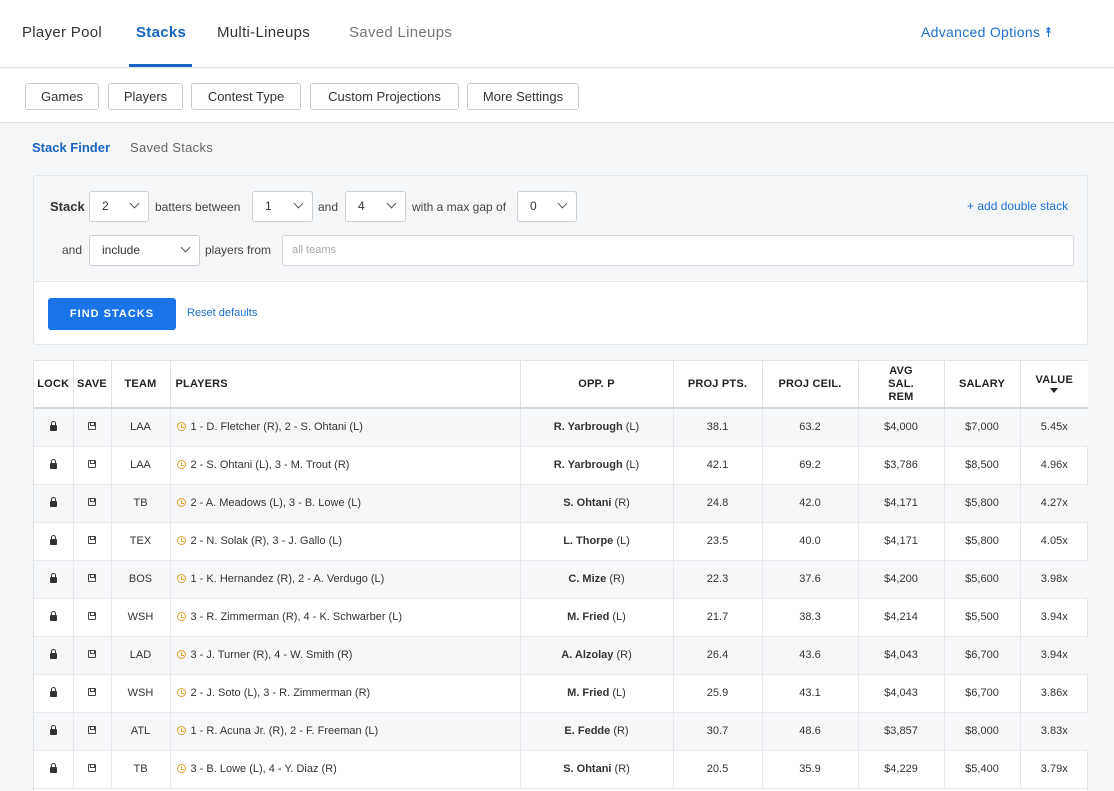 The image size is (1114, 791). I want to click on players-text: 3 - B. Lowe (L), 4 - Y. Diaz (R), so click(263, 769).